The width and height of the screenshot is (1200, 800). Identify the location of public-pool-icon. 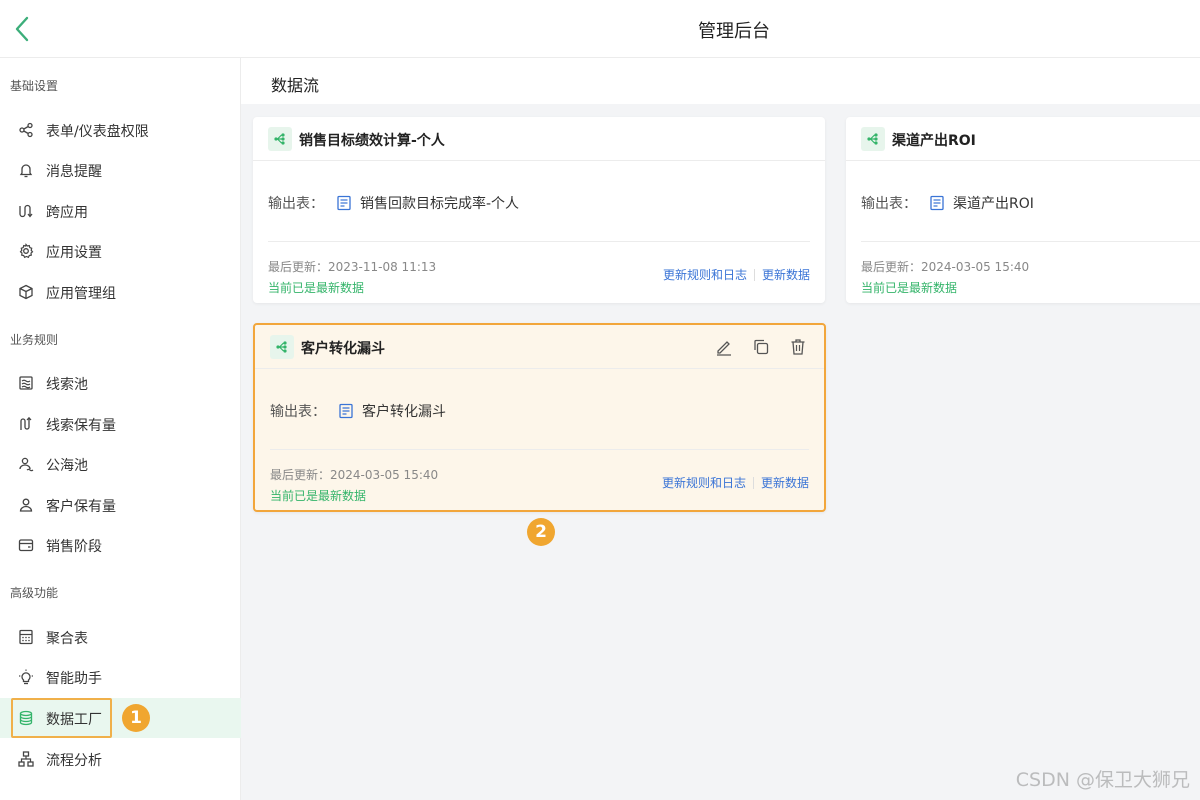
(26, 464).